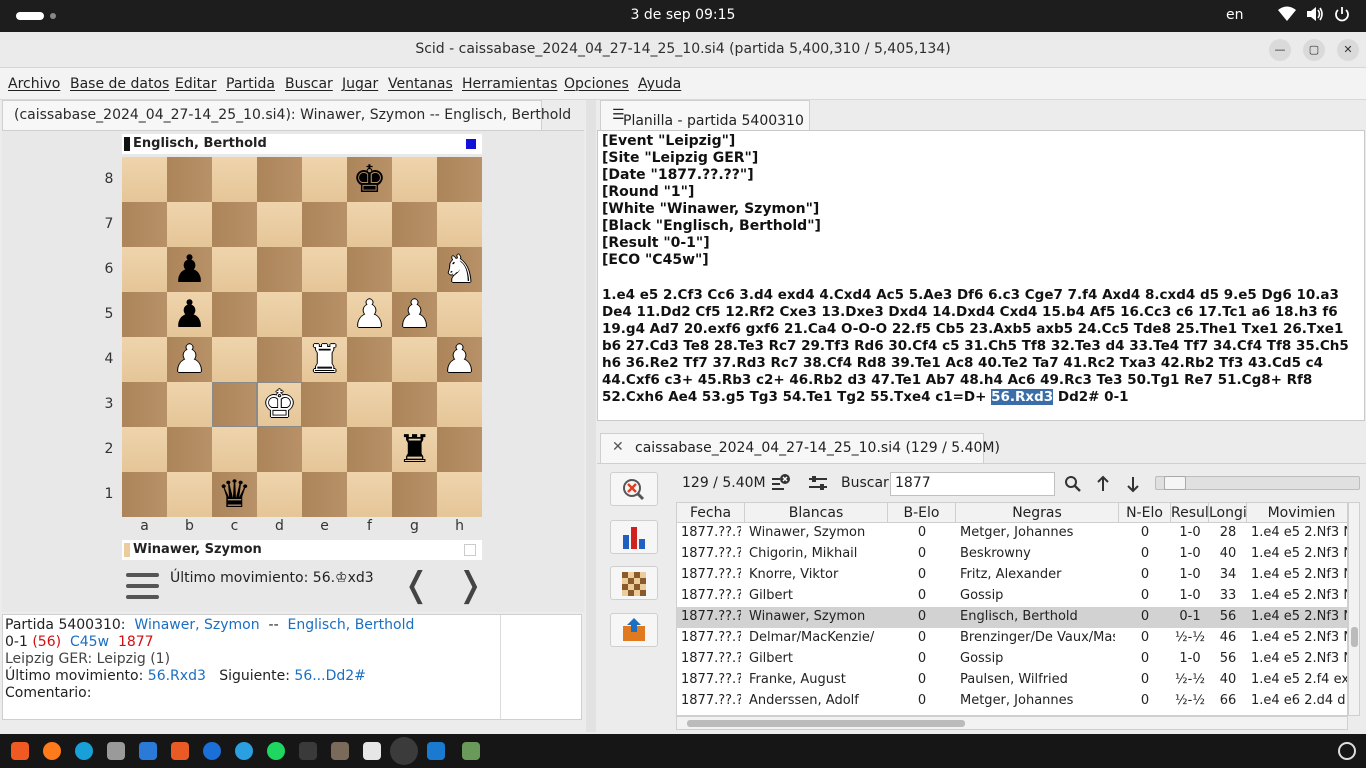 The height and width of the screenshot is (768, 1366). Describe the element at coordinates (279, 179) in the screenshot. I see `square-d8` at that location.